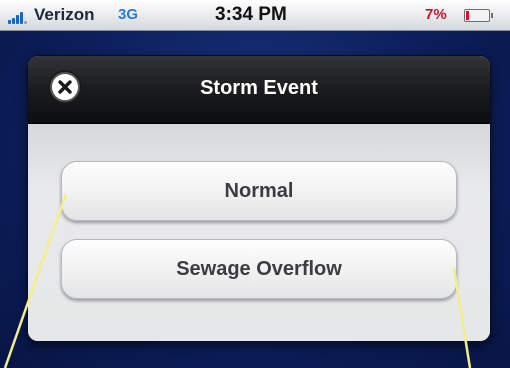 The width and height of the screenshot is (510, 368). I want to click on network-type: 3G, so click(128, 14).